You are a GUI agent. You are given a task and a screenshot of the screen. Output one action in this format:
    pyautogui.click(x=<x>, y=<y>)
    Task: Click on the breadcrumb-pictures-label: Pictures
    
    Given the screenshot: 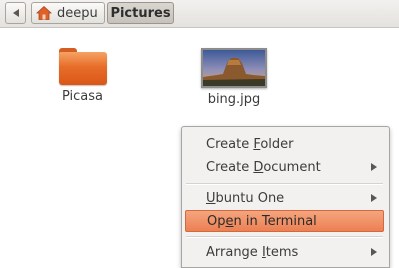 What is the action you would take?
    pyautogui.click(x=140, y=13)
    